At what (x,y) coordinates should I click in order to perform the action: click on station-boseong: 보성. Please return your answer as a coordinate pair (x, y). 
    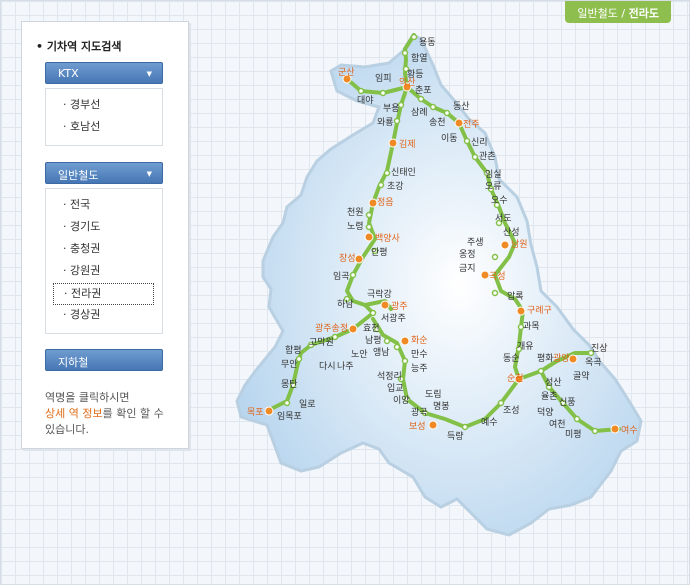
    Looking at the image, I should click on (417, 426).